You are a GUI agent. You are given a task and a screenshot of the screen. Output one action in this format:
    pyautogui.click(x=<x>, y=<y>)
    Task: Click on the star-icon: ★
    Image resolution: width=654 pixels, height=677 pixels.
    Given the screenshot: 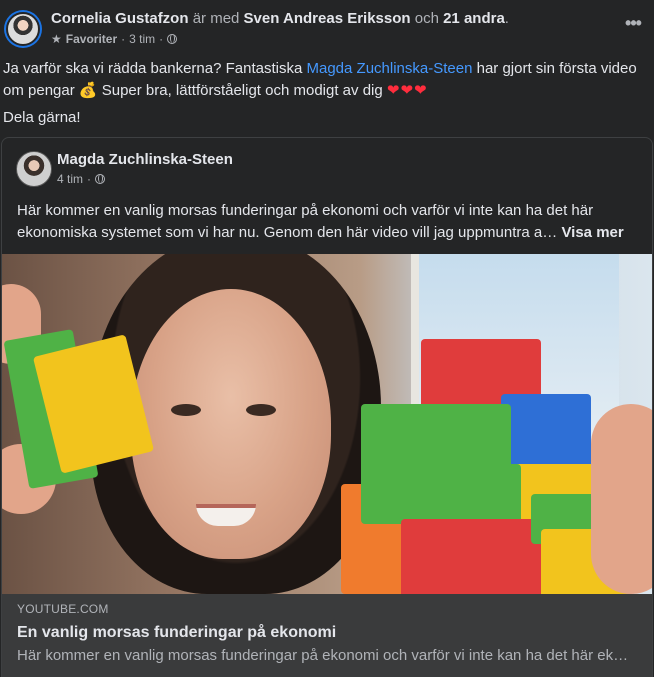 What is the action you would take?
    pyautogui.click(x=56, y=39)
    